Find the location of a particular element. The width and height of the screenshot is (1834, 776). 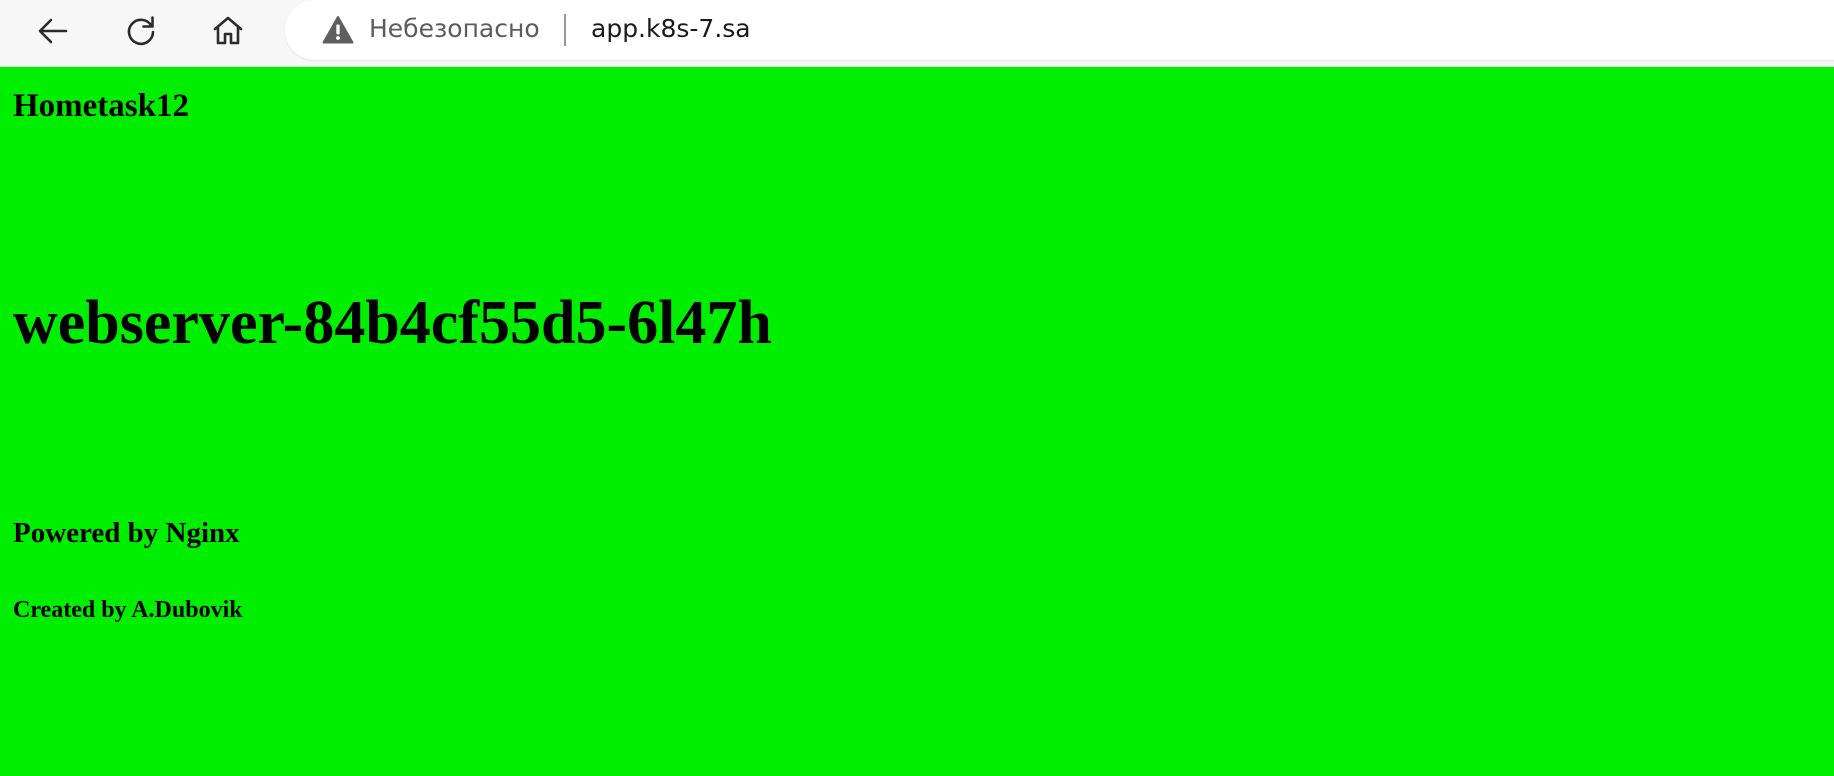

address-bar: Небезопасно app.k8s-7.sa is located at coordinates (1059, 30).